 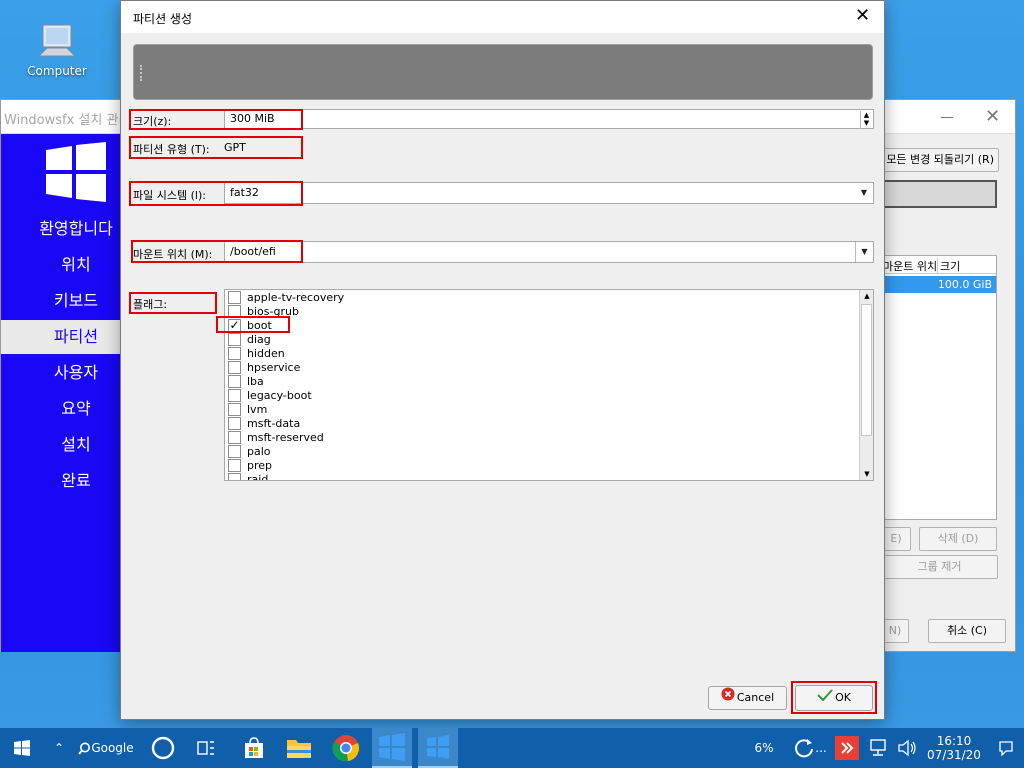 I want to click on column-size: 크기, so click(x=948, y=266).